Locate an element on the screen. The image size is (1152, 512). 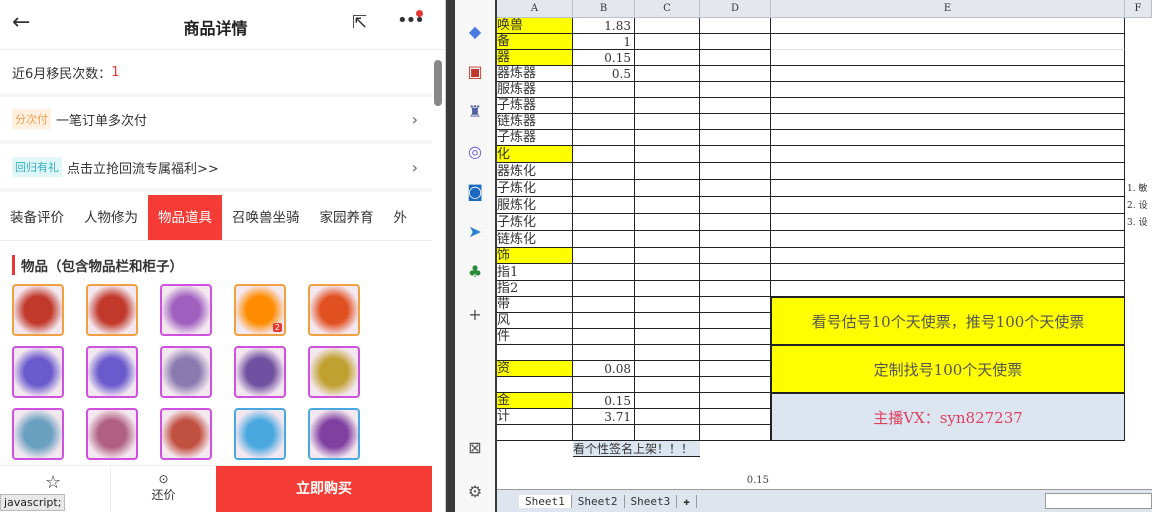
stray-value-cell: 0.15 is located at coordinates (735, 481).